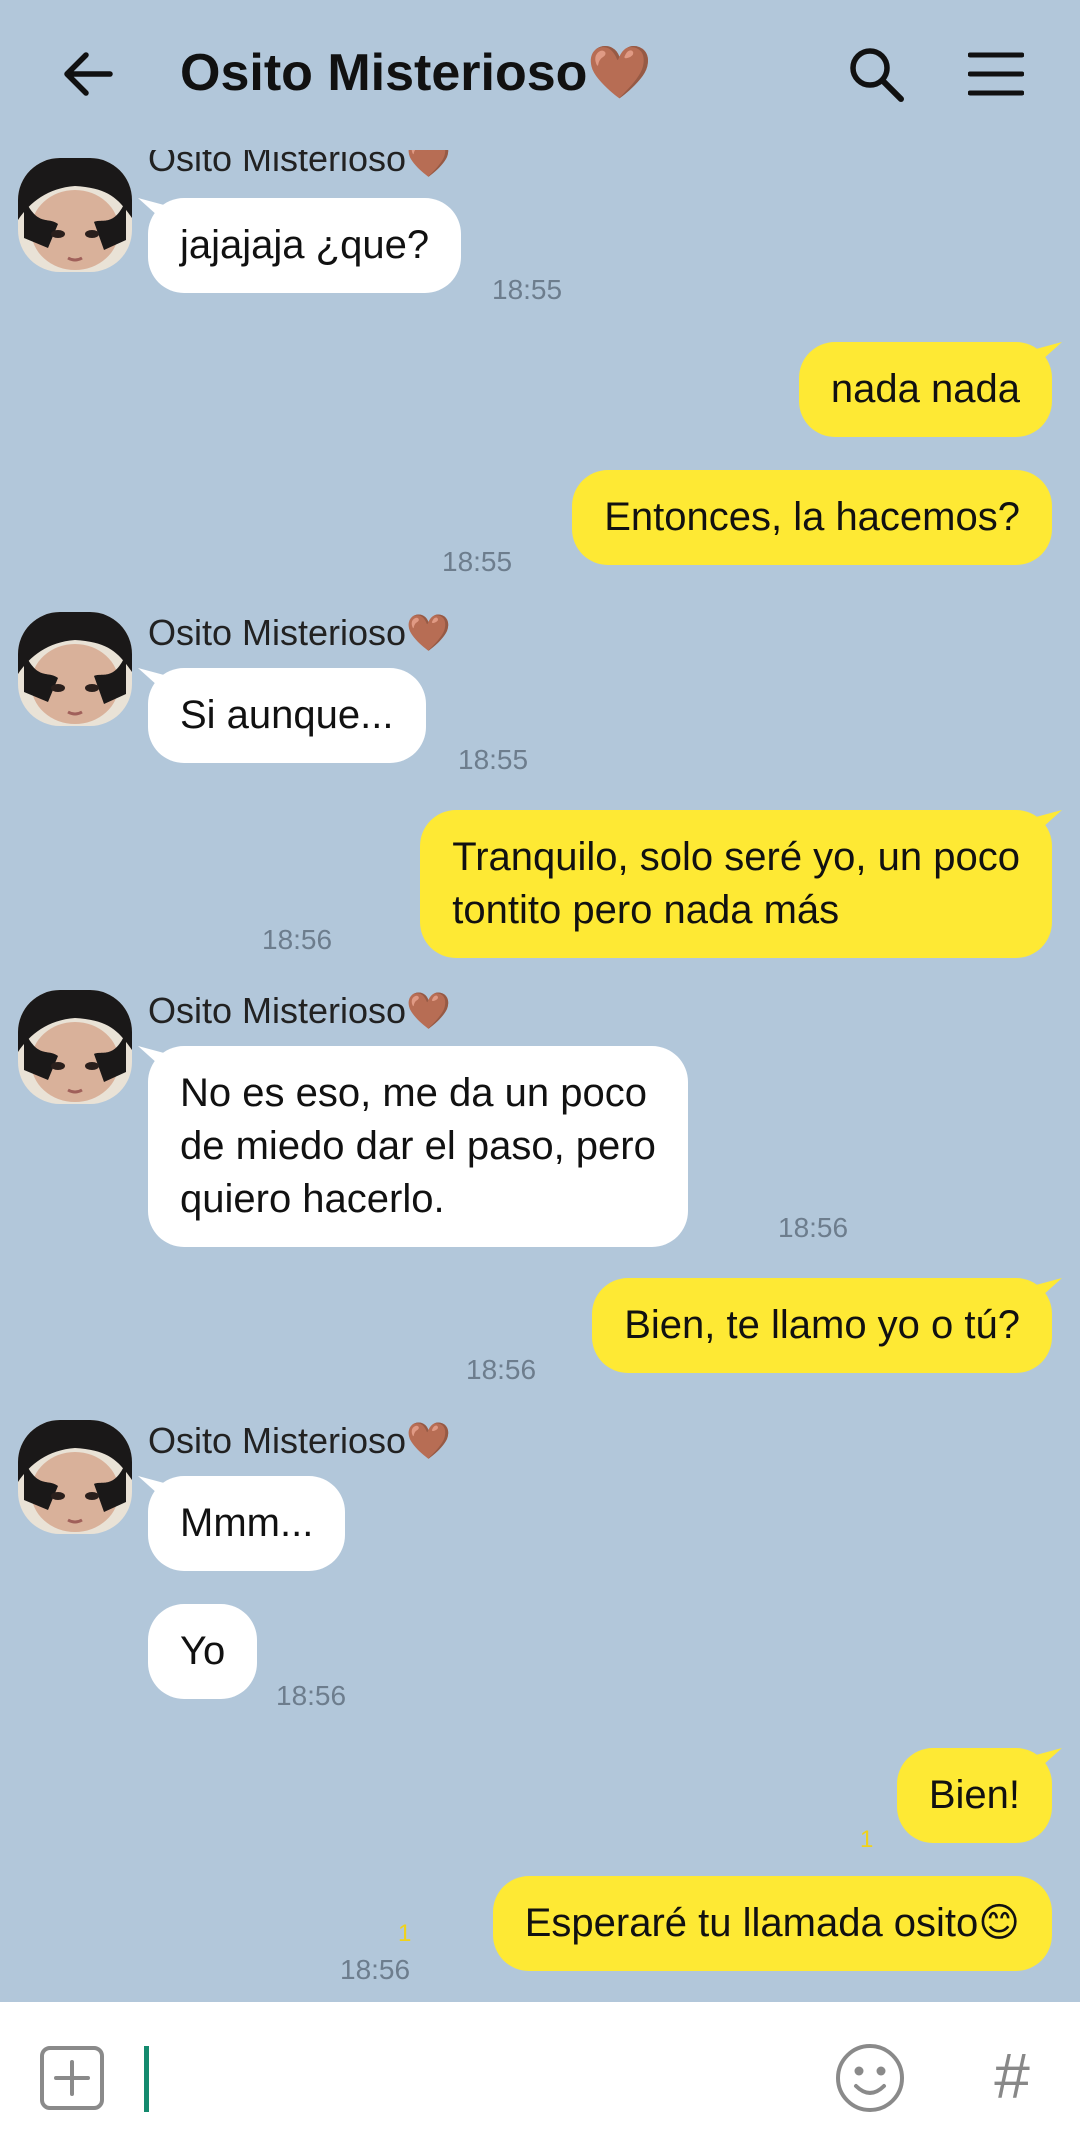  I want to click on message-bubble: jajajaja ¿que?, so click(305, 245).